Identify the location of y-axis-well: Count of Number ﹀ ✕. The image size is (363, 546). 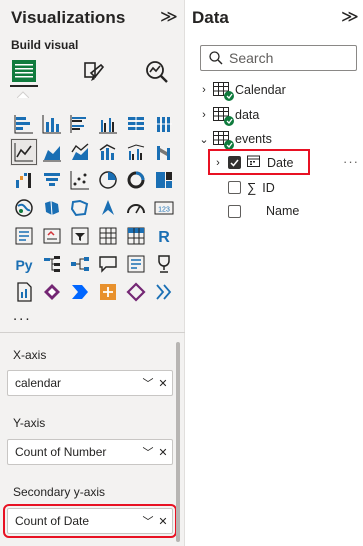
(90, 452).